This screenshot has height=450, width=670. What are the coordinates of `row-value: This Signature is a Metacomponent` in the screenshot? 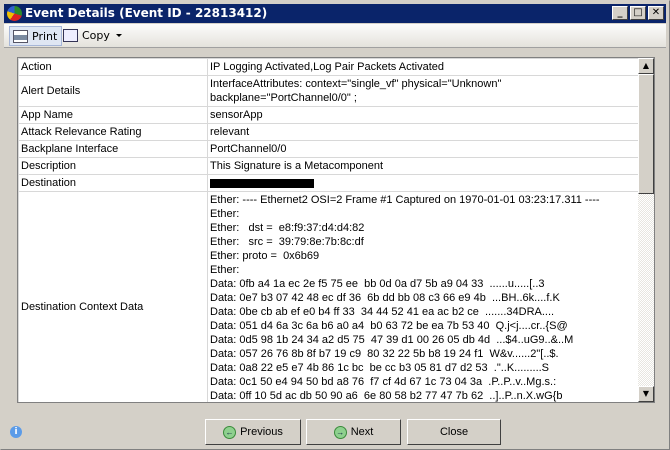 It's located at (423, 166).